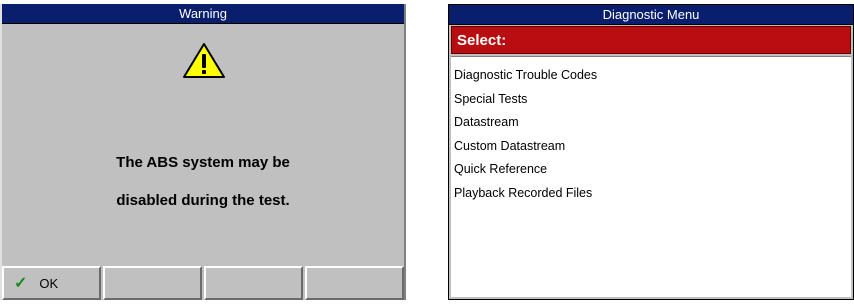  What do you see at coordinates (203, 283) in the screenshot?
I see `function-button-bar: ✓ OK` at bounding box center [203, 283].